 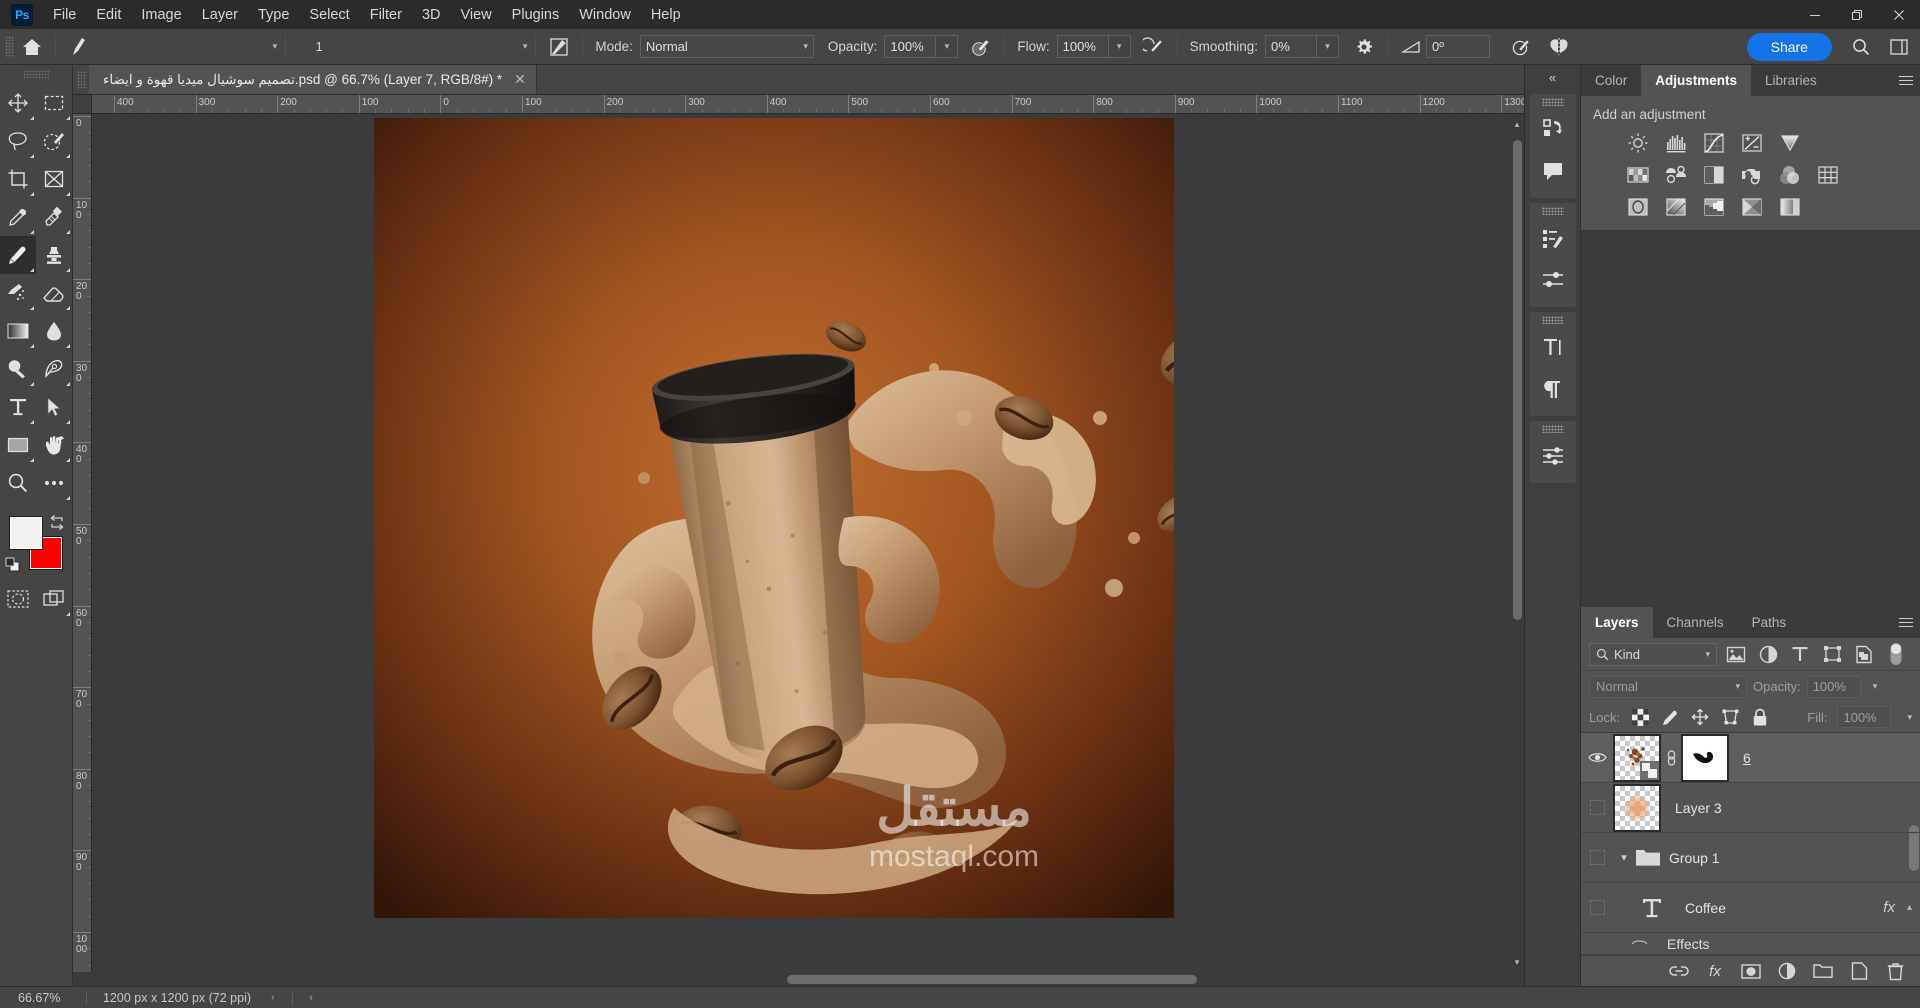 I want to click on maximize-restore-button, so click(x=1857, y=14).